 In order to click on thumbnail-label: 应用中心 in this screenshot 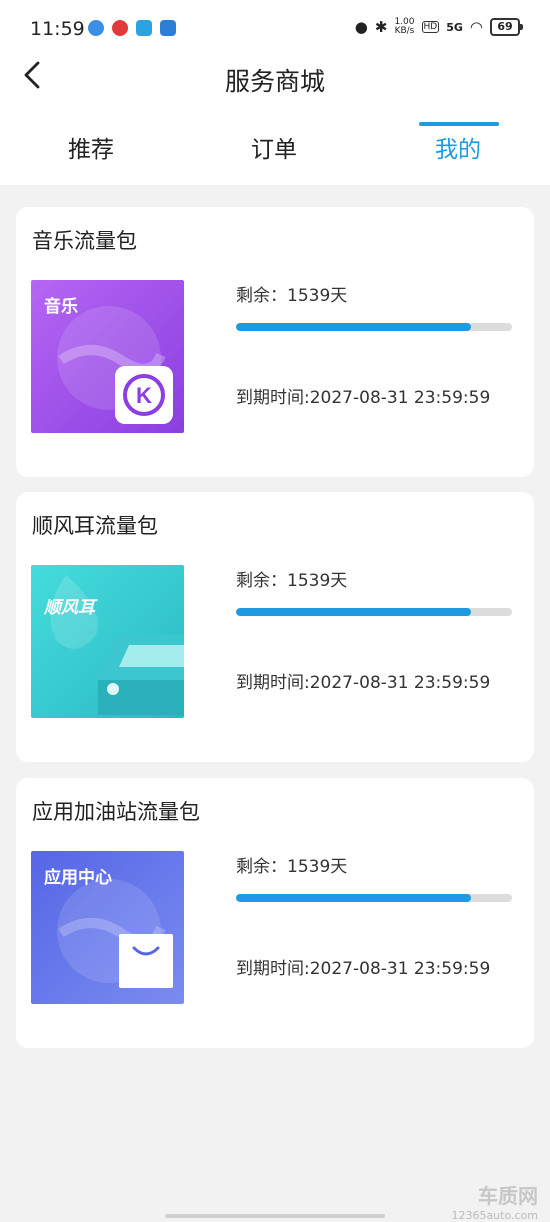, I will do `click(78, 878)`.